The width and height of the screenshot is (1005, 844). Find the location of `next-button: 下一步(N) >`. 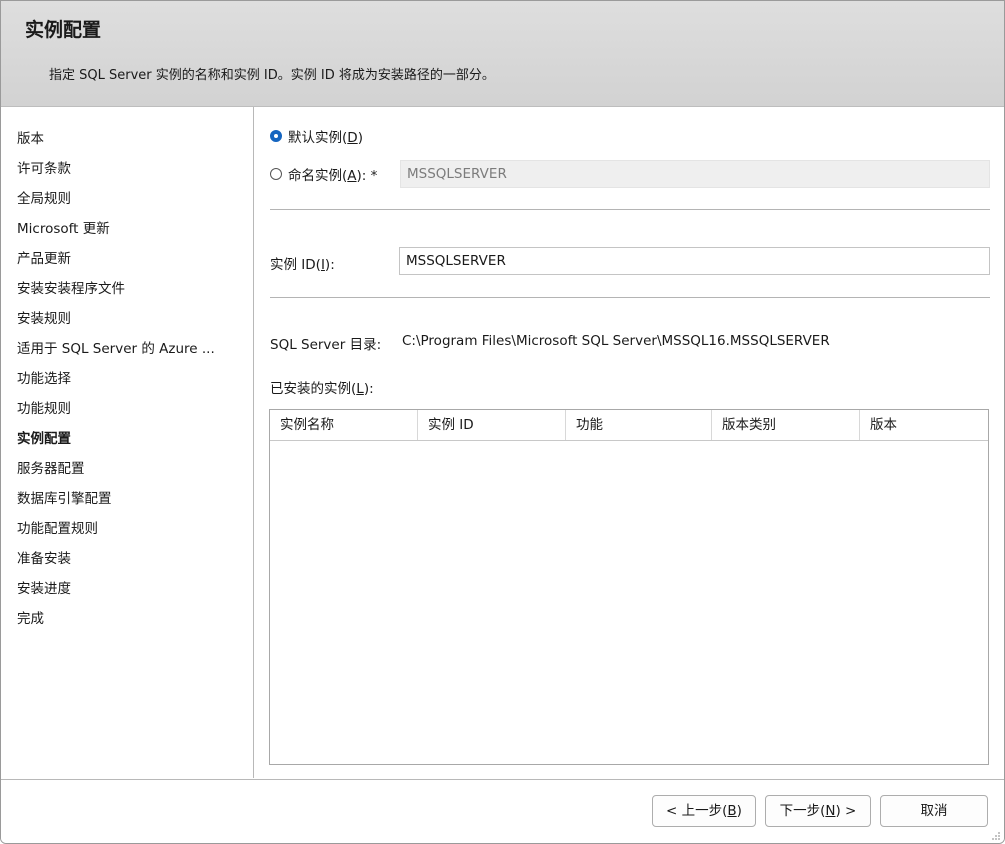

next-button: 下一步(N) > is located at coordinates (818, 811).